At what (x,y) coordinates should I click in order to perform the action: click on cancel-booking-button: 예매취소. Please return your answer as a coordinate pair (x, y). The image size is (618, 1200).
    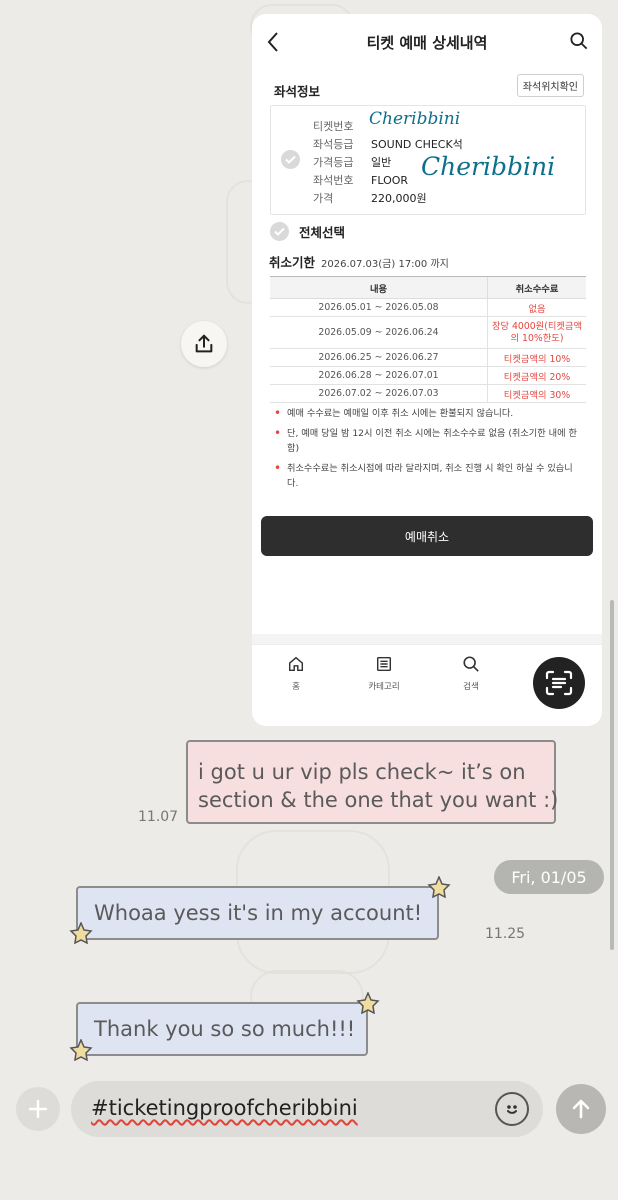
    Looking at the image, I should click on (427, 536).